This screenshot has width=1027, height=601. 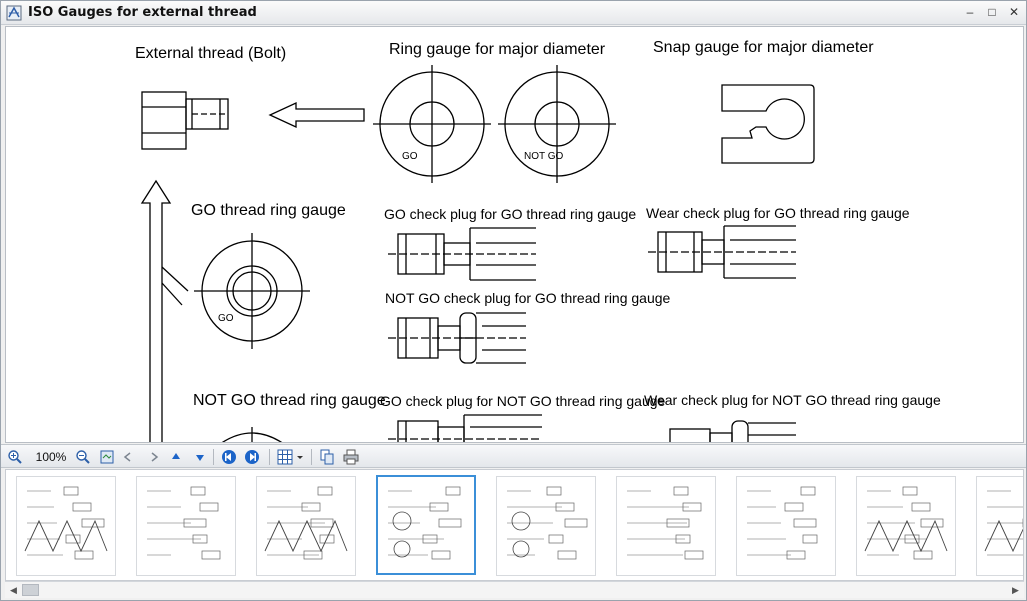 I want to click on zoom-level: 100%, so click(x=51, y=457).